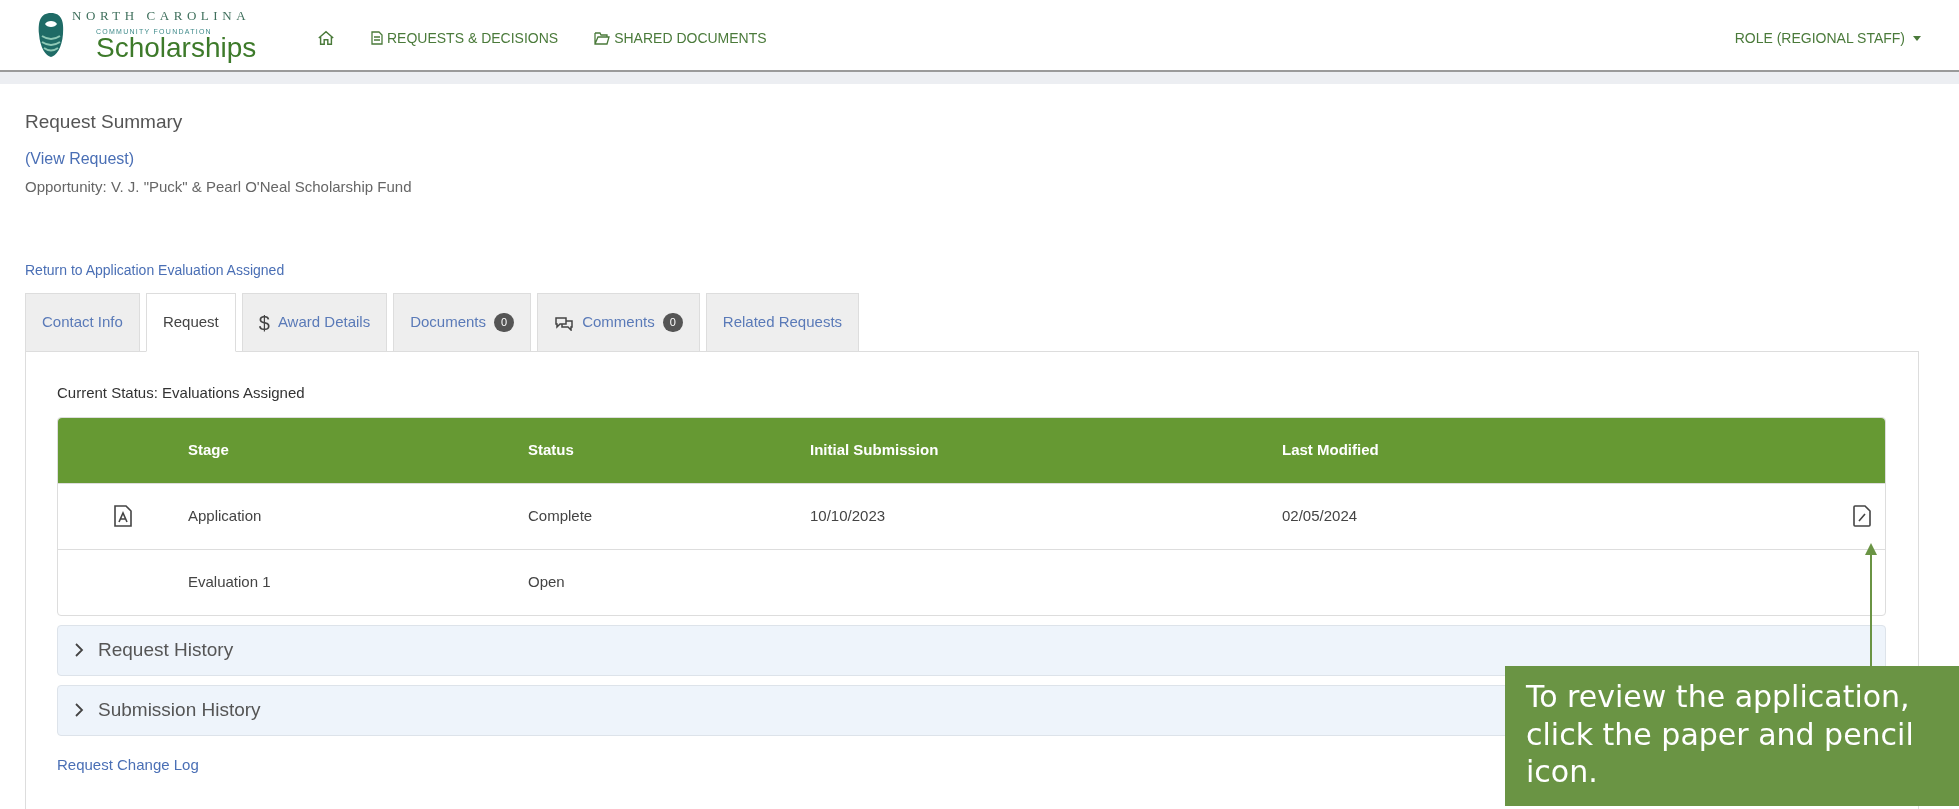  Describe the element at coordinates (551, 449) in the screenshot. I see `column-header: Status` at that location.